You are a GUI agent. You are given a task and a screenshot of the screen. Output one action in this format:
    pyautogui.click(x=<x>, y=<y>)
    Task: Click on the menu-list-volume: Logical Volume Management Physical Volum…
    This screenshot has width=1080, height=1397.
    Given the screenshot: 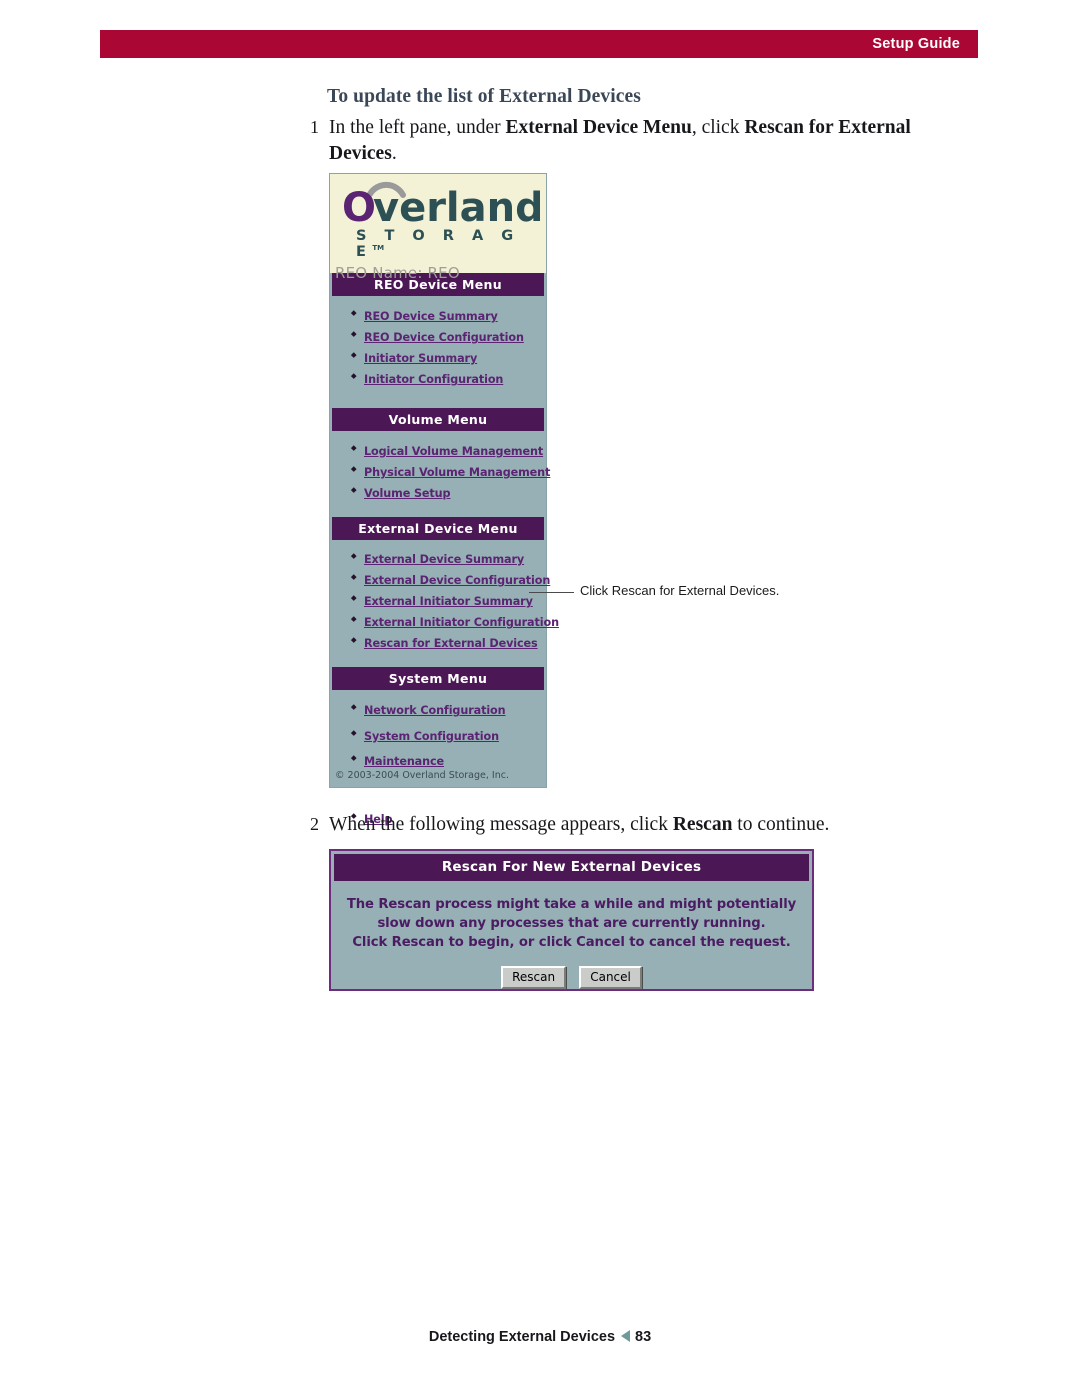 What is the action you would take?
    pyautogui.click(x=440, y=470)
    